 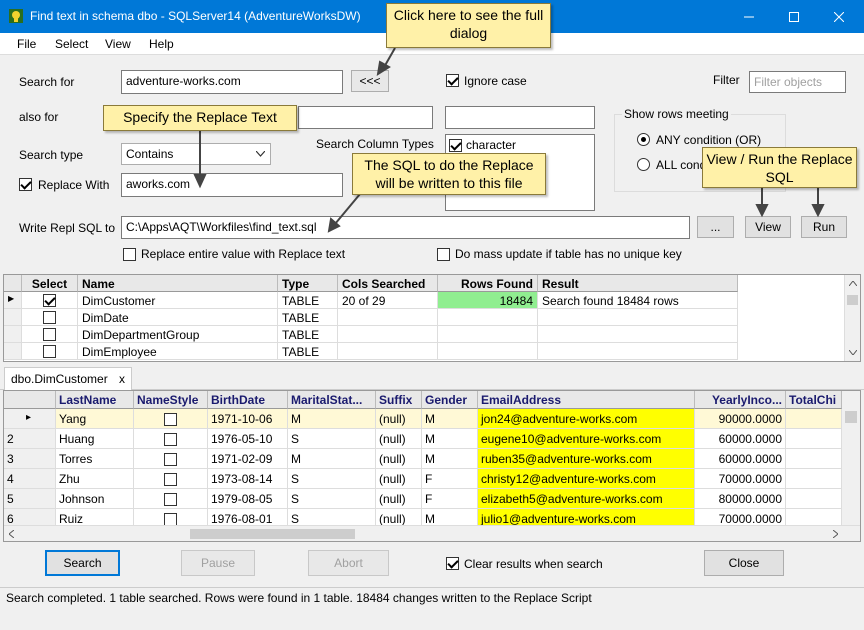 What do you see at coordinates (432, 533) in the screenshot?
I see `detail-hscrollbar` at bounding box center [432, 533].